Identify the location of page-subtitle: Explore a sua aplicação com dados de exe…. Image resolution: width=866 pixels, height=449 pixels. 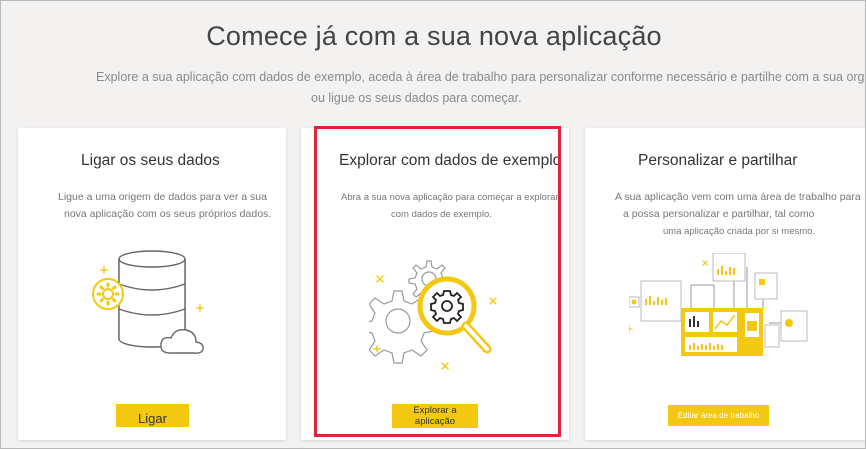
(480, 88).